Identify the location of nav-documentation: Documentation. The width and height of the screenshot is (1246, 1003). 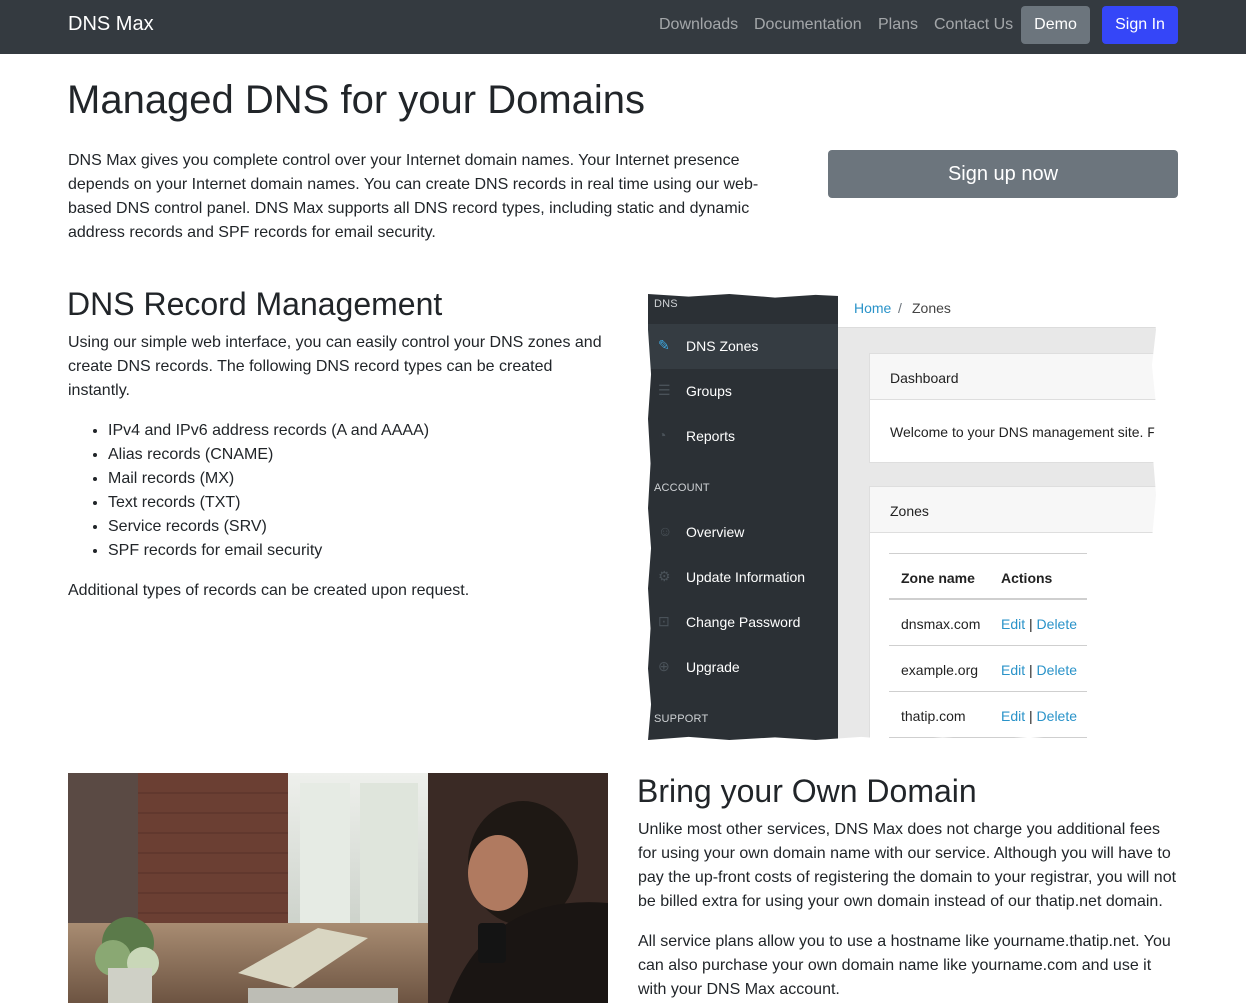
(808, 25).